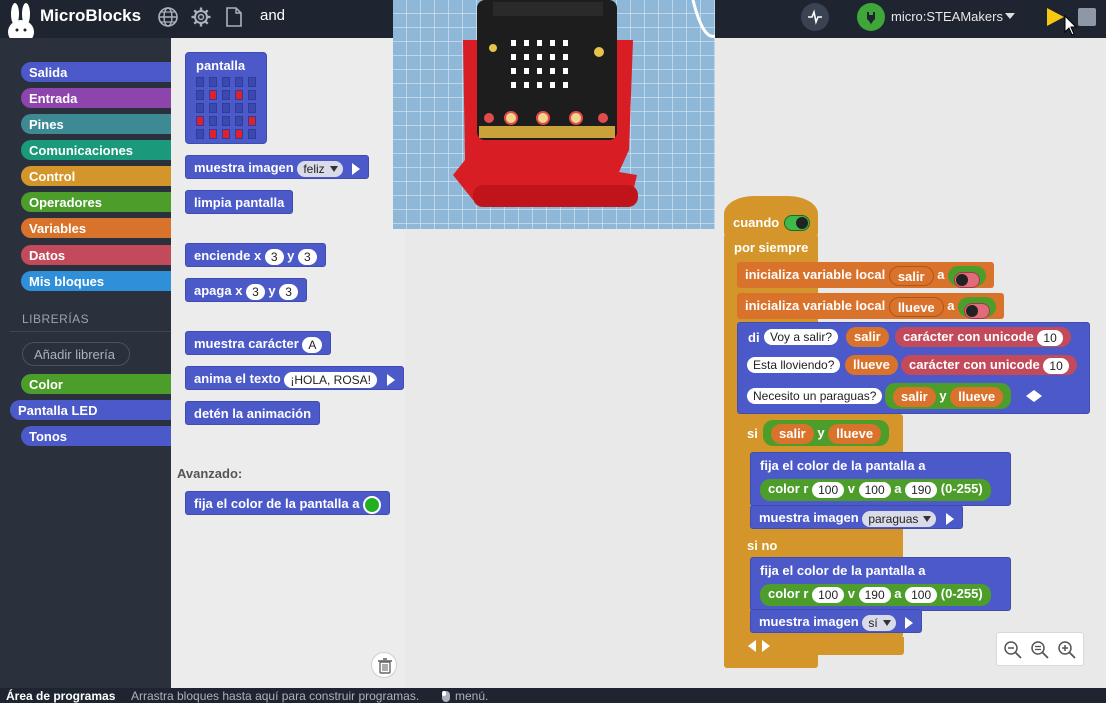 The image size is (1106, 703). What do you see at coordinates (96, 150) in the screenshot?
I see `category-comunicaciones: Comunicaciones` at bounding box center [96, 150].